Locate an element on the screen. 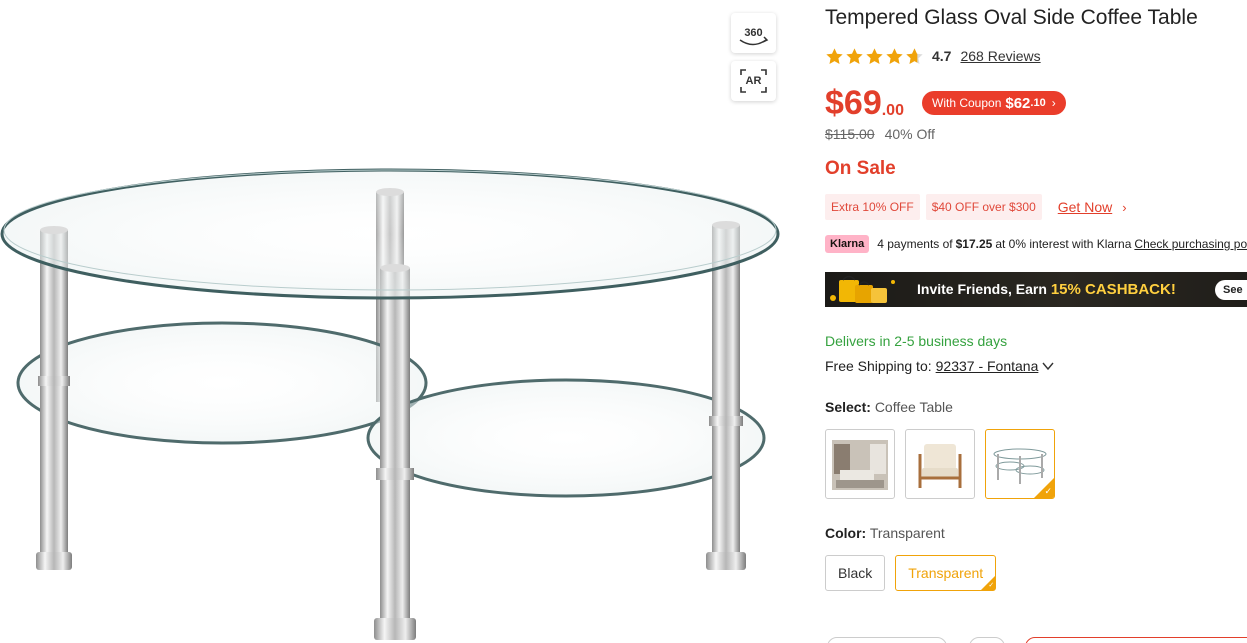 The width and height of the screenshot is (1247, 643). discount-percent: 40% Off is located at coordinates (909, 134).